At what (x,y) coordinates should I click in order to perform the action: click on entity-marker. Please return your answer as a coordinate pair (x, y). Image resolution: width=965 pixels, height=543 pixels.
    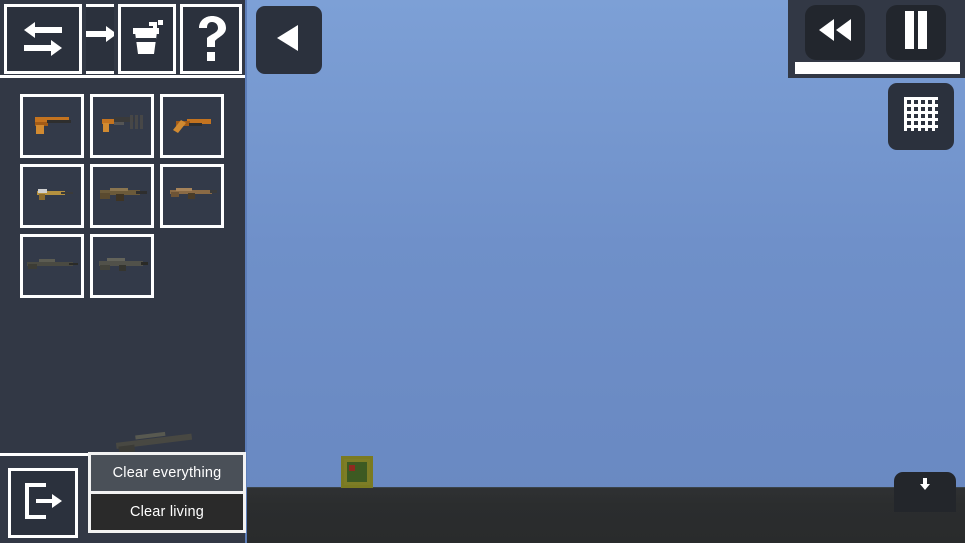
    Looking at the image, I should click on (352, 468).